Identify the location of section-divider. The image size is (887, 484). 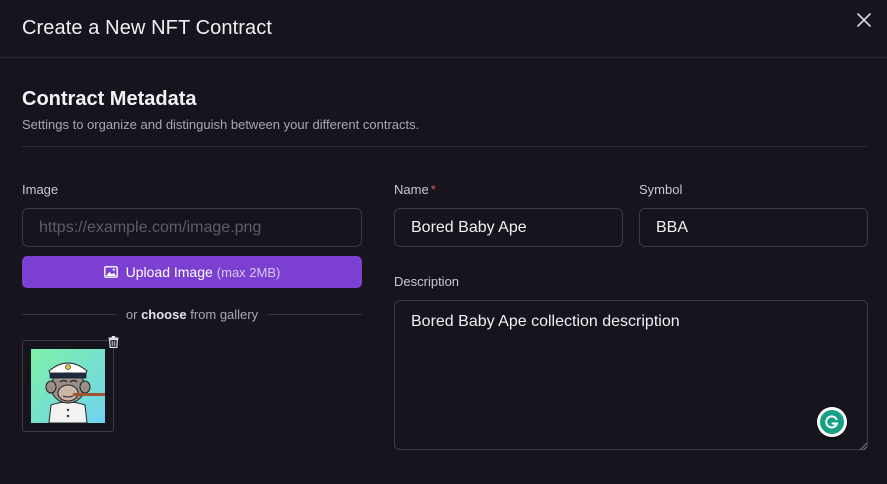
(444, 146).